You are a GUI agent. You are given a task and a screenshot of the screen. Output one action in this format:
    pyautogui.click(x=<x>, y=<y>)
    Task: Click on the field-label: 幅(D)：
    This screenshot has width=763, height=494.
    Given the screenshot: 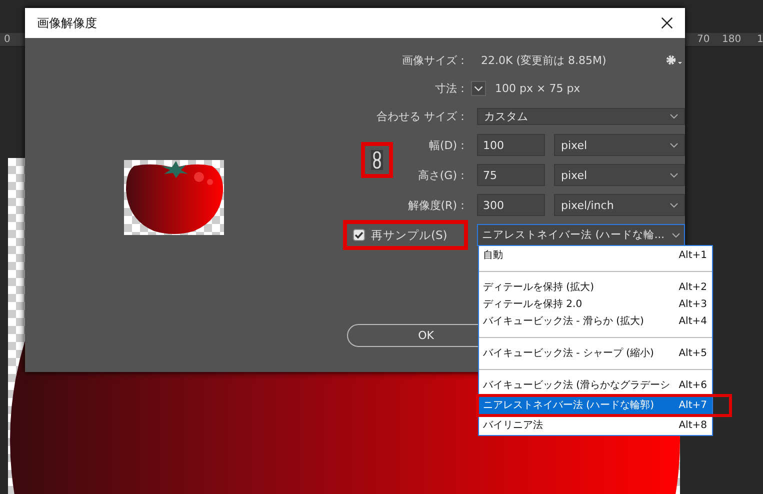 What is the action you would take?
    pyautogui.click(x=448, y=145)
    